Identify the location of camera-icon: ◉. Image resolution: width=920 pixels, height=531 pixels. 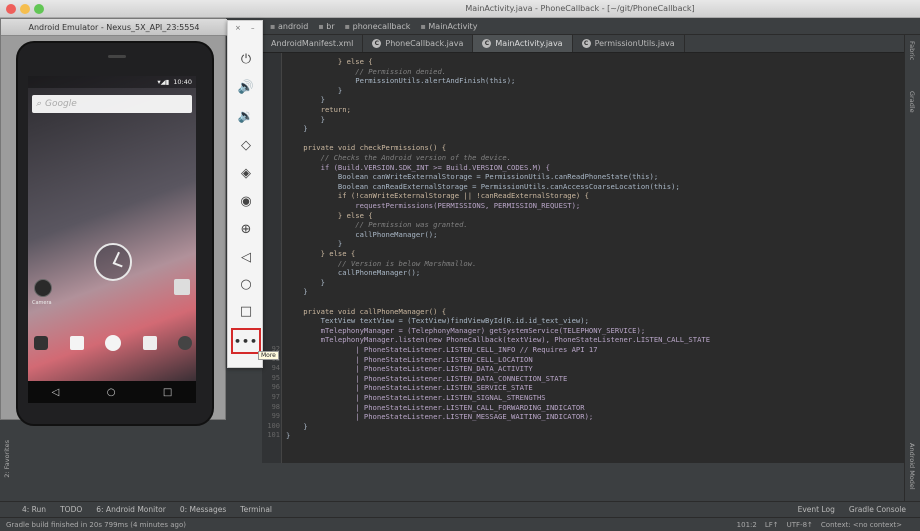
(246, 201).